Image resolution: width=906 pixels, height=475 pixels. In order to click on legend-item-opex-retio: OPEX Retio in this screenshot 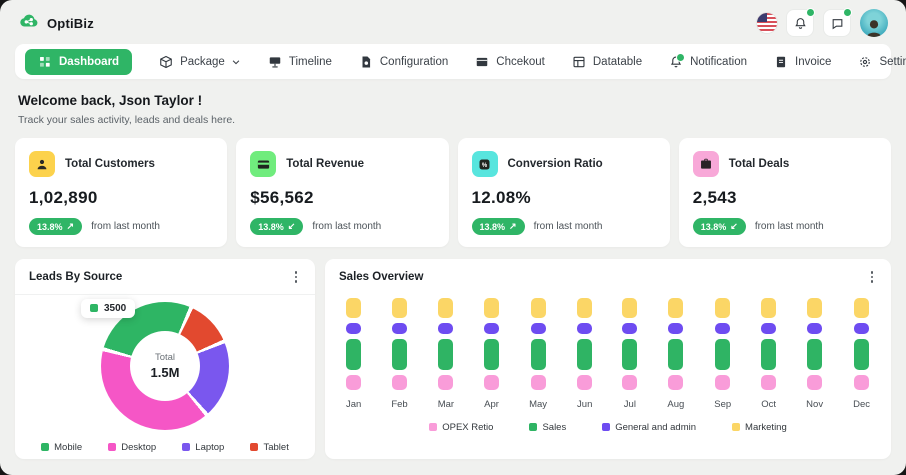, I will do `click(461, 427)`.